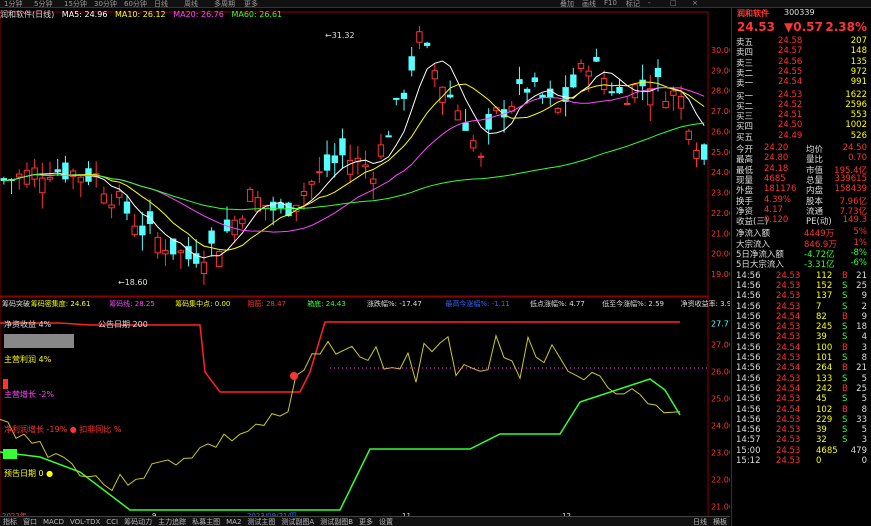 This screenshot has width=871, height=526. Describe the element at coordinates (856, 104) in the screenshot. I see `bid-row-cell: 2596` at that location.